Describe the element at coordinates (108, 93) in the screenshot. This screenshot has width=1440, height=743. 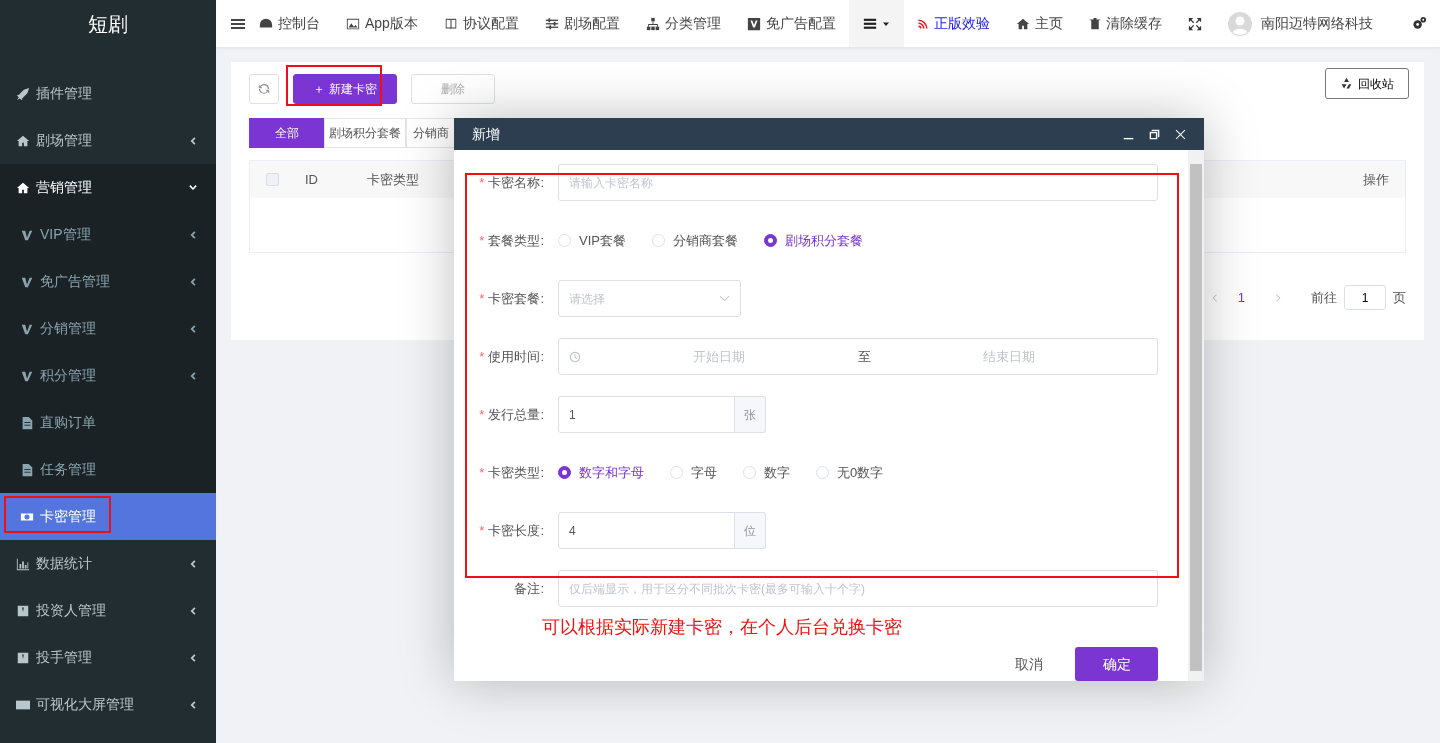
I see `sidebar-item: 插件管理` at that location.